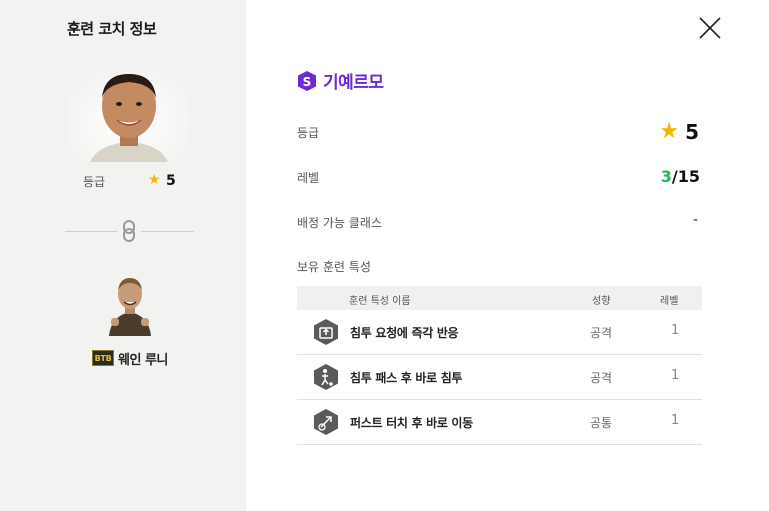 The height and width of the screenshot is (511, 769). What do you see at coordinates (695, 220) in the screenshot?
I see `class-value: -` at bounding box center [695, 220].